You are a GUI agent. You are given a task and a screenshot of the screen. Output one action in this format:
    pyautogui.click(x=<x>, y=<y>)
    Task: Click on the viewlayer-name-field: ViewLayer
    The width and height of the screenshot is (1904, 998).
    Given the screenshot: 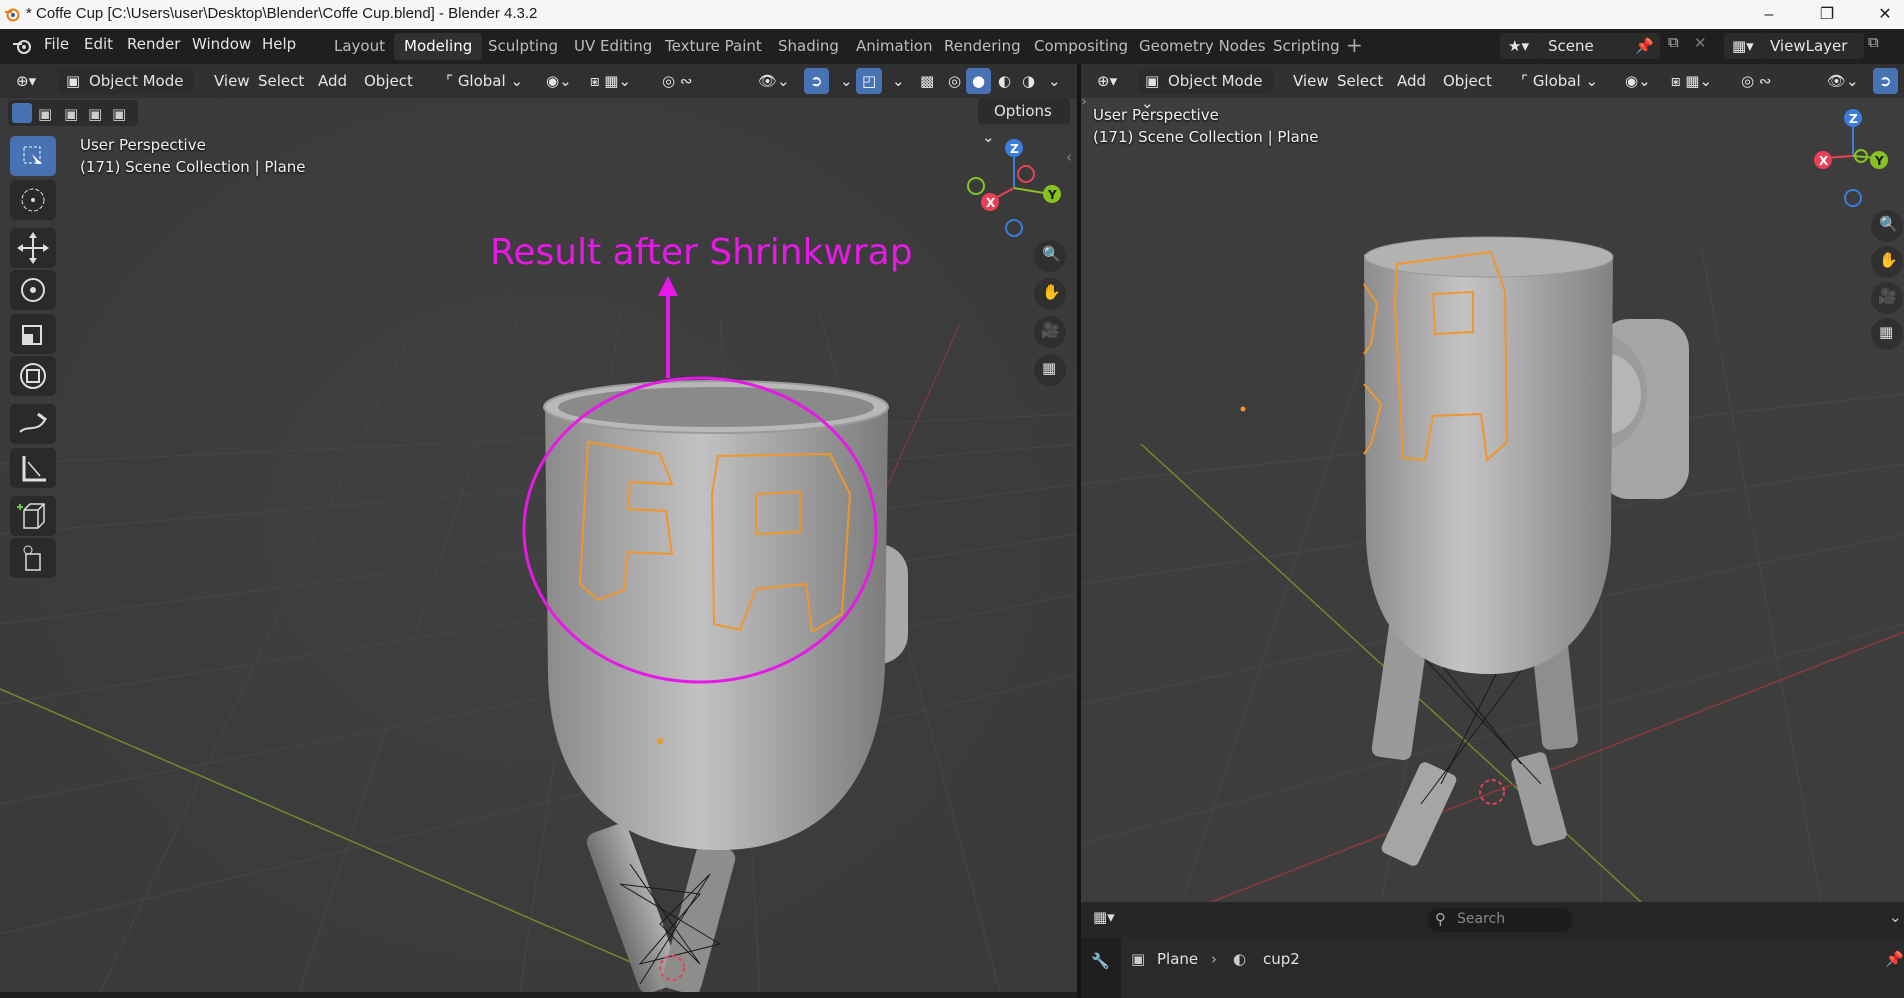 What is the action you would take?
    pyautogui.click(x=1814, y=46)
    